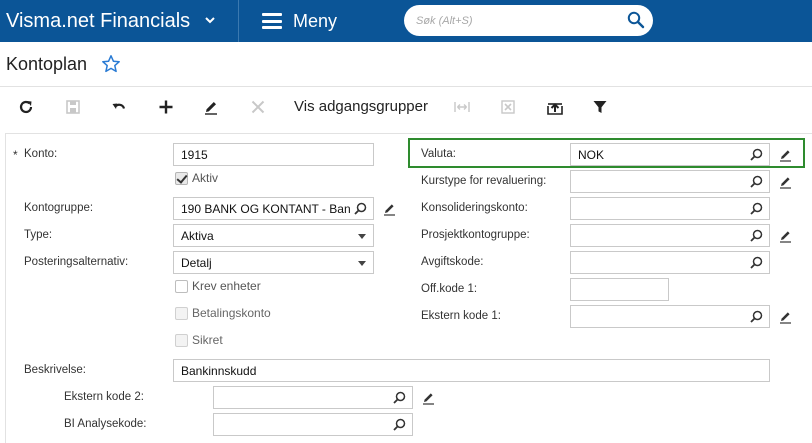 The image size is (812, 443). What do you see at coordinates (361, 106) in the screenshot?
I see `access-groups-button: Vis adgangsgrupper` at bounding box center [361, 106].